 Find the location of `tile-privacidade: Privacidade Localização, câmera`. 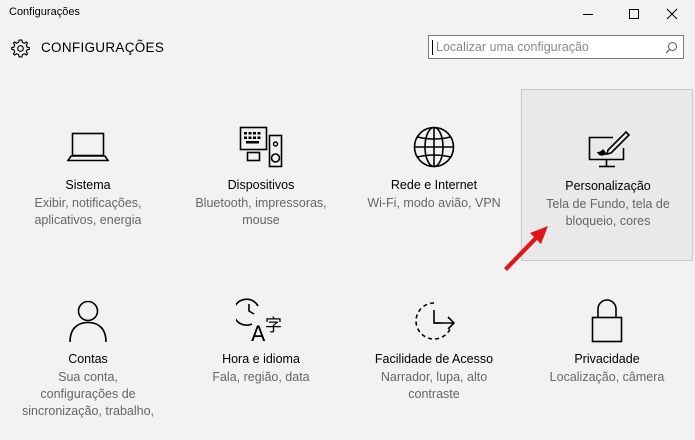

tile-privacidade: Privacidade Localização, câmera is located at coordinates (607, 363).